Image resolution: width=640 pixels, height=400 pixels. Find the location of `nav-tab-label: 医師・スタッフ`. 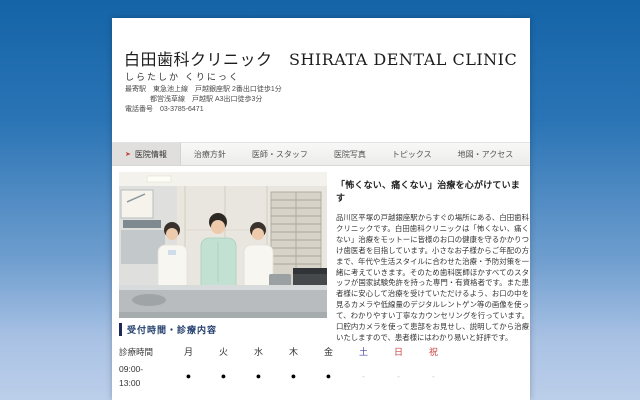

nav-tab-label: 医師・スタッフ is located at coordinates (279, 154).